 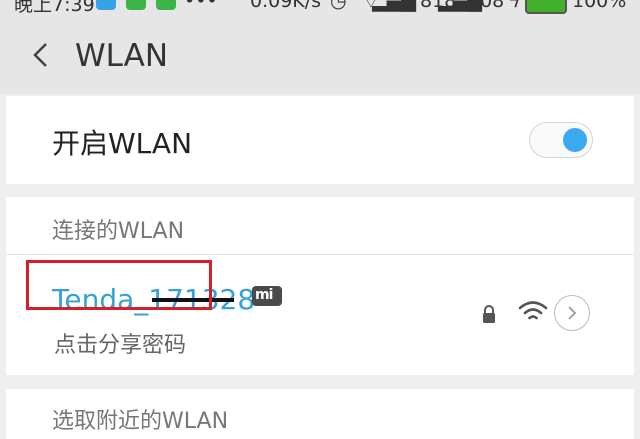 What do you see at coordinates (546, 7) in the screenshot?
I see `battery-icon` at bounding box center [546, 7].